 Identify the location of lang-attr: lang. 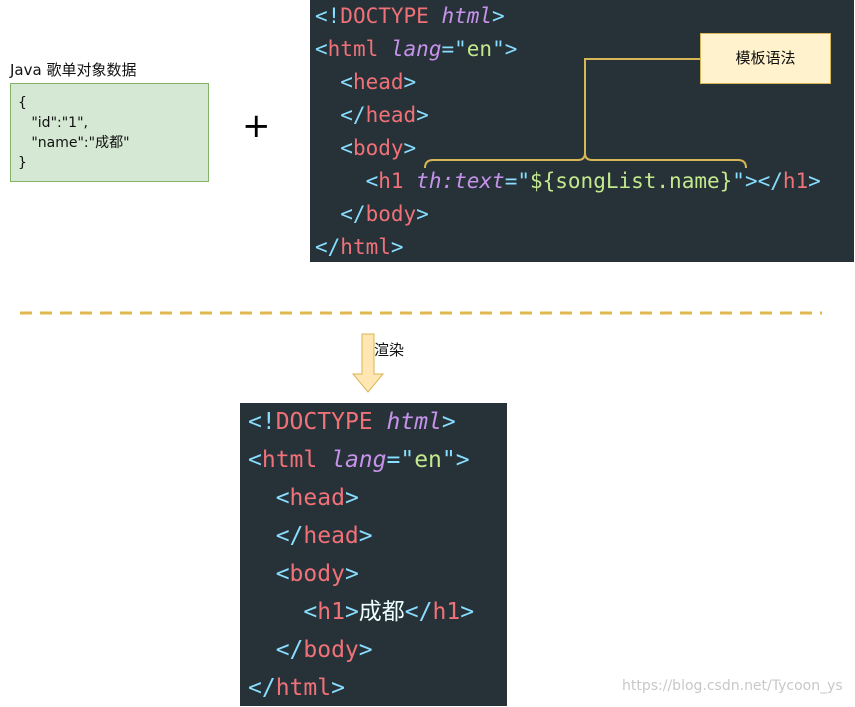
(359, 460).